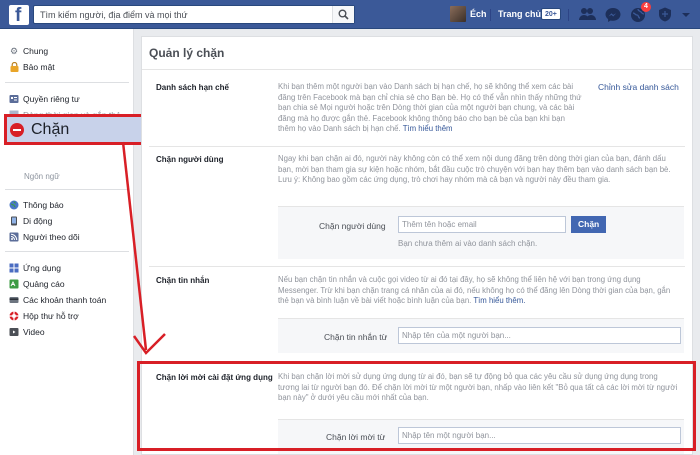 The image size is (700, 455). Describe the element at coordinates (499, 300) in the screenshot. I see `learn-more-link: Tìm hiểu thêm.` at that location.